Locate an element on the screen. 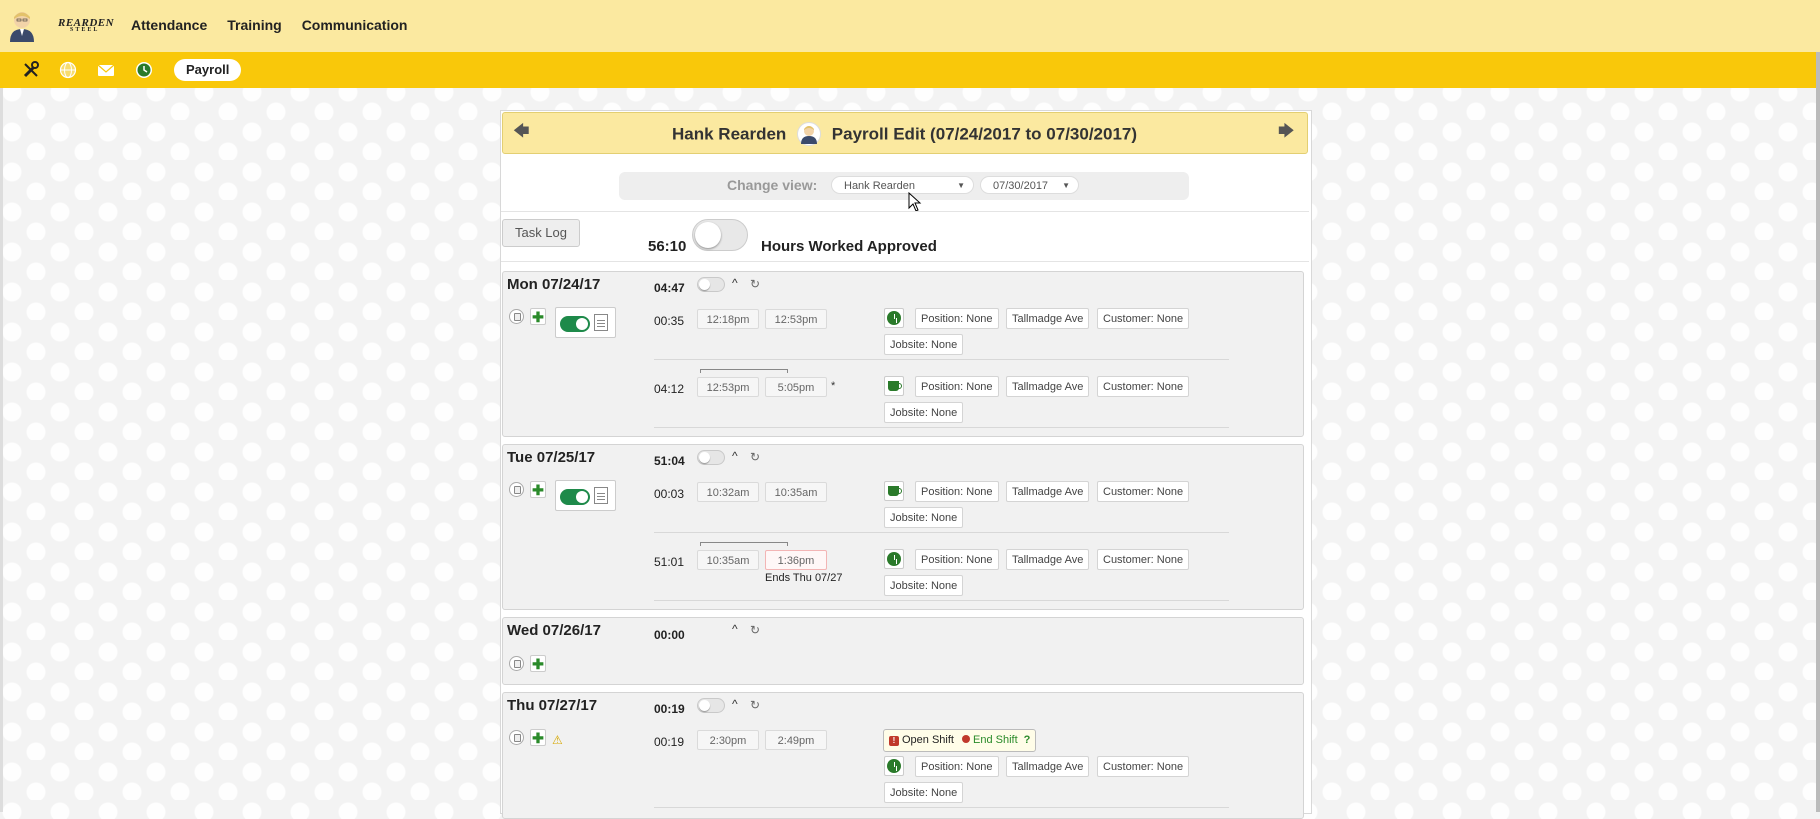 Image resolution: width=1820 pixels, height=819 pixels. start-time-input: 2:30pm is located at coordinates (728, 740).